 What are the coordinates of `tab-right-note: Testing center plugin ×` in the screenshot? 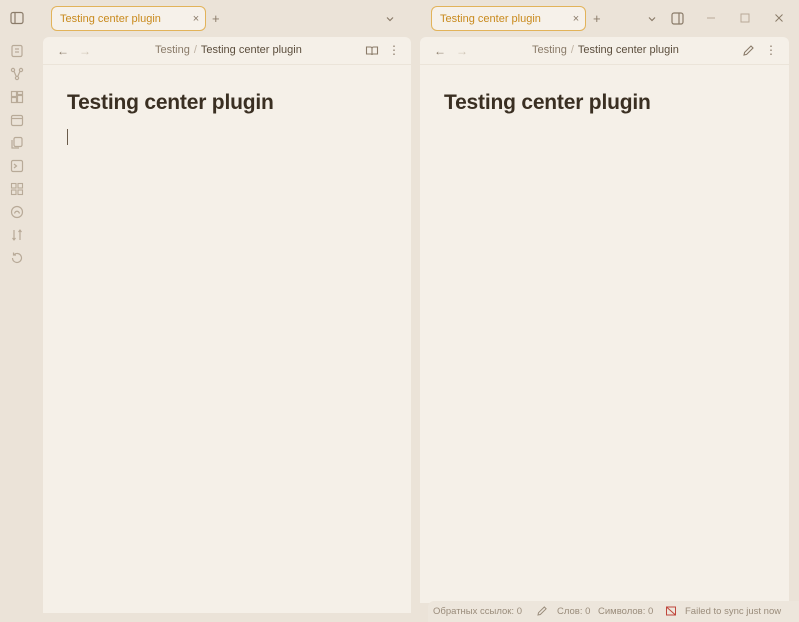 It's located at (508, 18).